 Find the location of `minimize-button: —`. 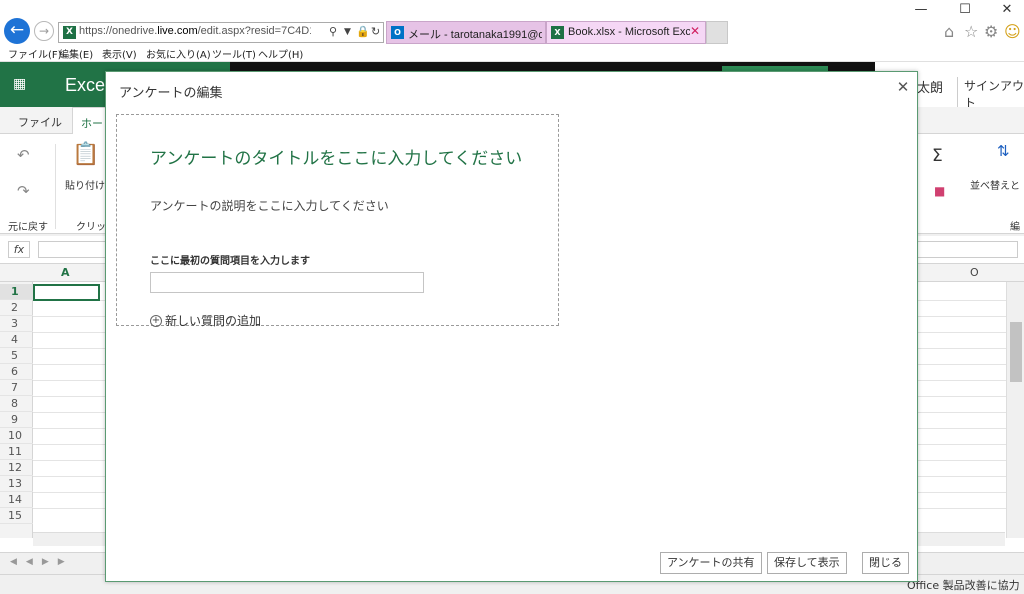

minimize-button: — is located at coordinates (921, 9).